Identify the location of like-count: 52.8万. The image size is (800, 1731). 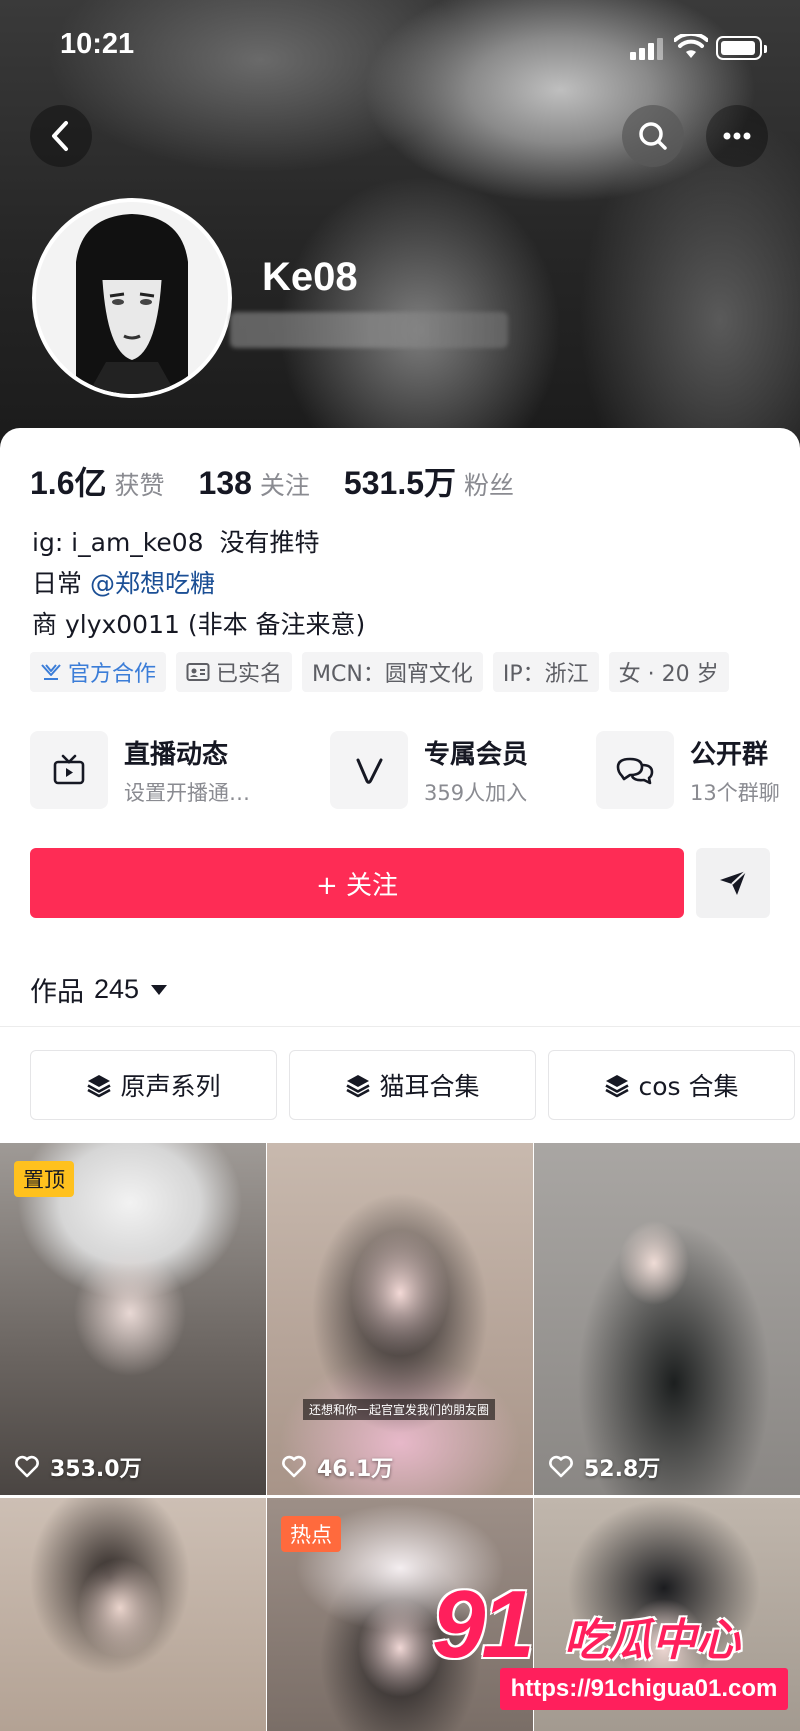
(604, 1467).